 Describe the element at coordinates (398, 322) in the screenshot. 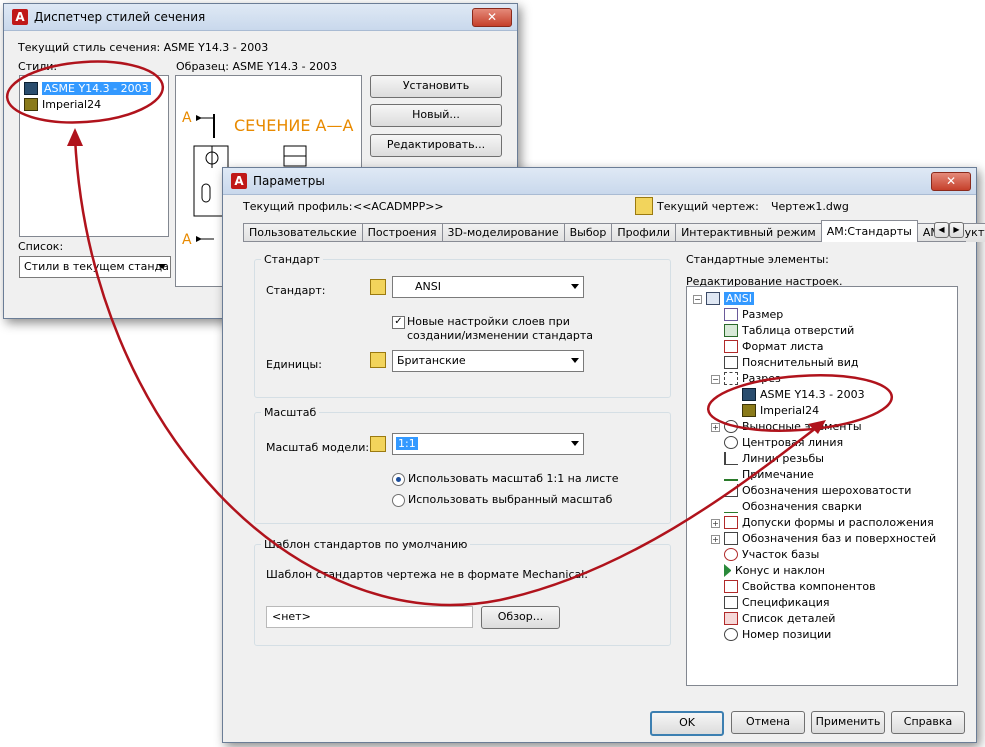

I see `layers-checkbox: ✓` at that location.